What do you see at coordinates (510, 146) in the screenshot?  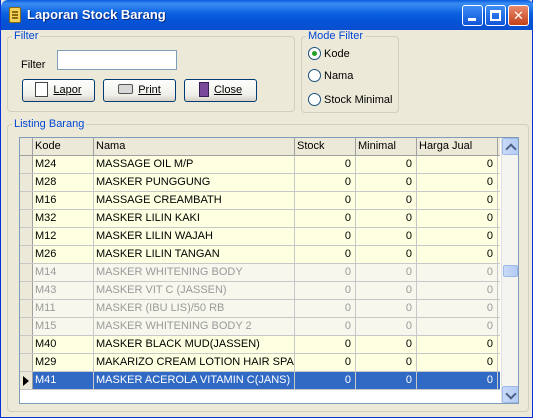 I see `scroll-up-arrow-icon` at bounding box center [510, 146].